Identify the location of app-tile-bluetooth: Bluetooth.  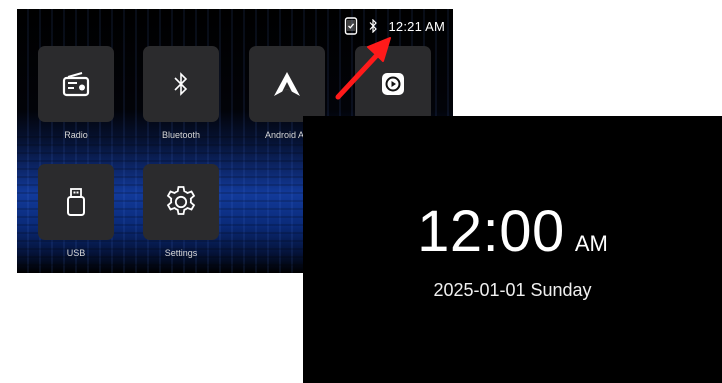
(181, 93).